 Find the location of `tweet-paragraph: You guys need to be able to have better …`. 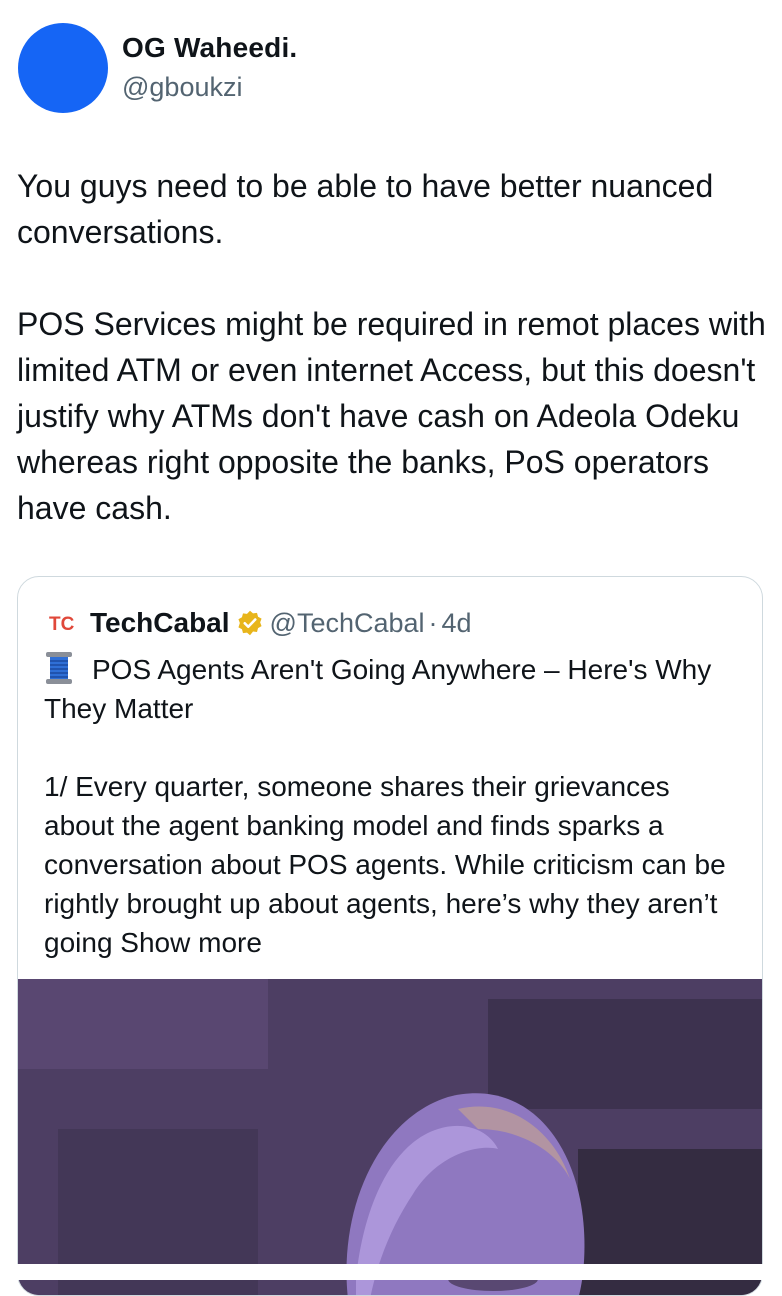

tweet-paragraph: You guys need to be able to have better … is located at coordinates (365, 209).